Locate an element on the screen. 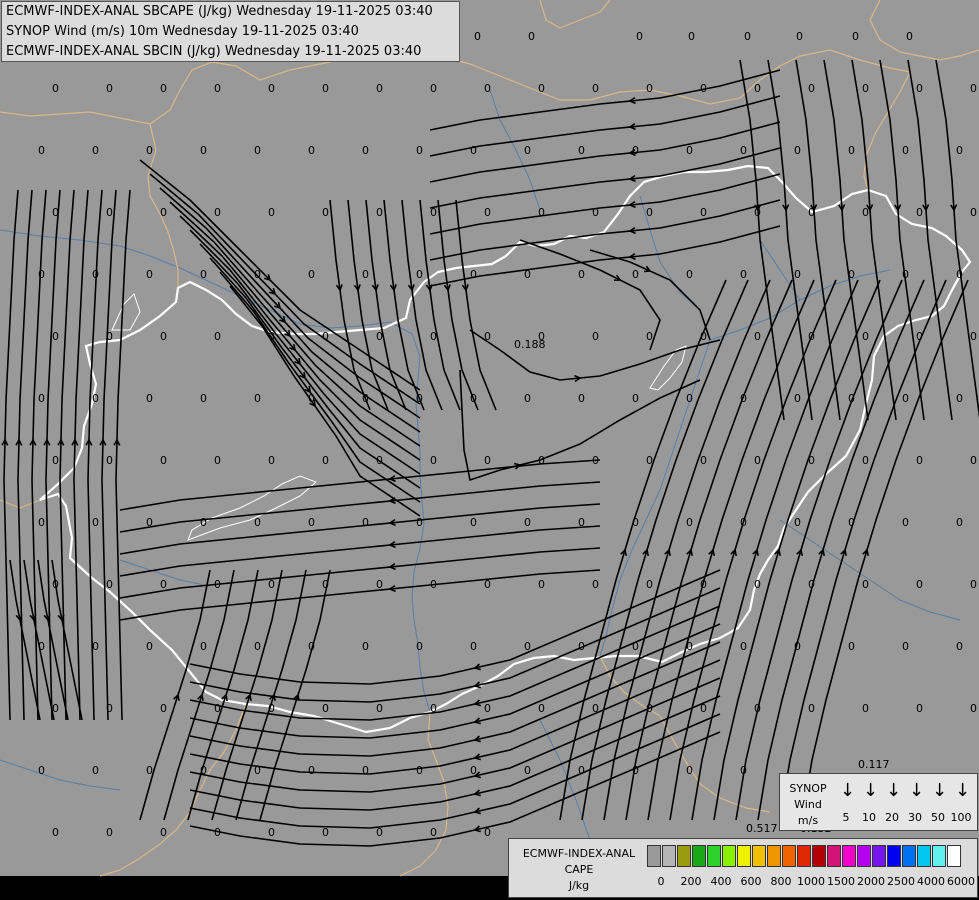 This screenshot has height=900, width=979. cin-value-1: 0 is located at coordinates (109, 88).